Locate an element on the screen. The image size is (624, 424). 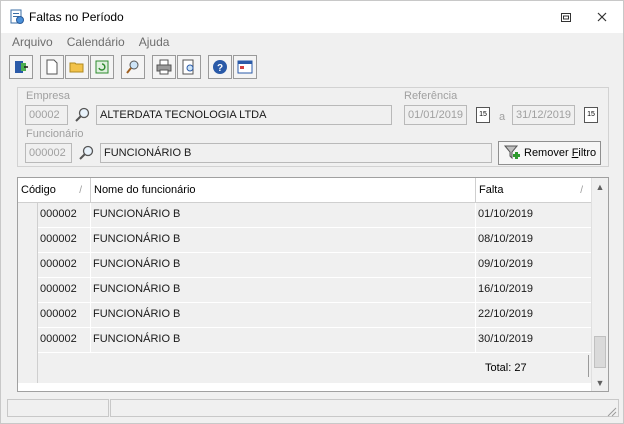
window-title: Faltas no Período is located at coordinates (76, 17).